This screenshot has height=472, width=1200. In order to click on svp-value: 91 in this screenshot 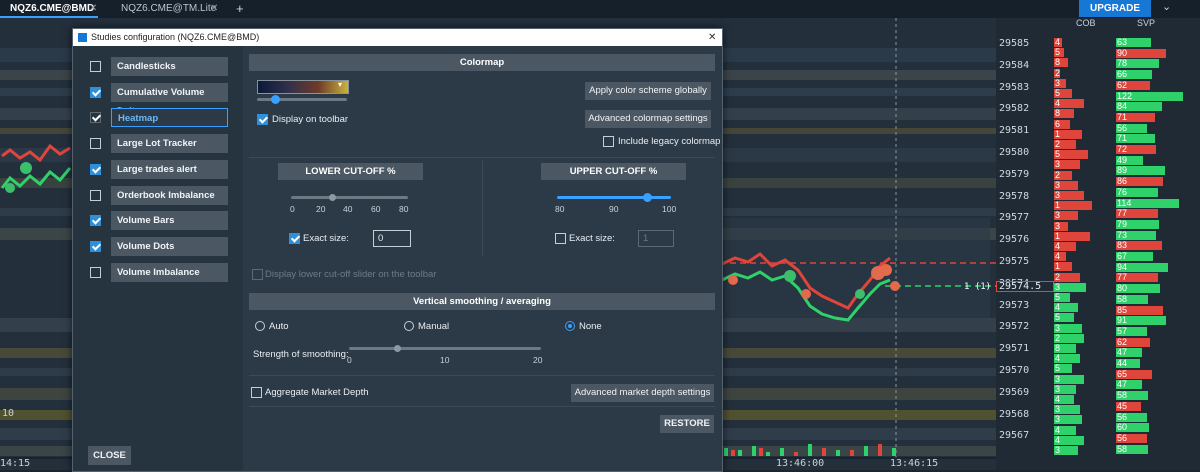, I will do `click(1122, 320)`.